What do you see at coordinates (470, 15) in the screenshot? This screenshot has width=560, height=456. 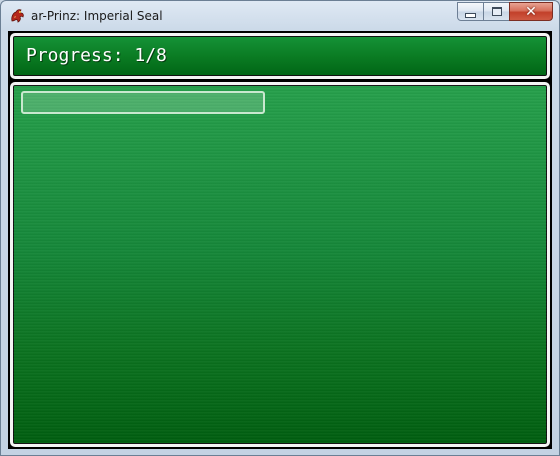 I see `minimize-icon` at bounding box center [470, 15].